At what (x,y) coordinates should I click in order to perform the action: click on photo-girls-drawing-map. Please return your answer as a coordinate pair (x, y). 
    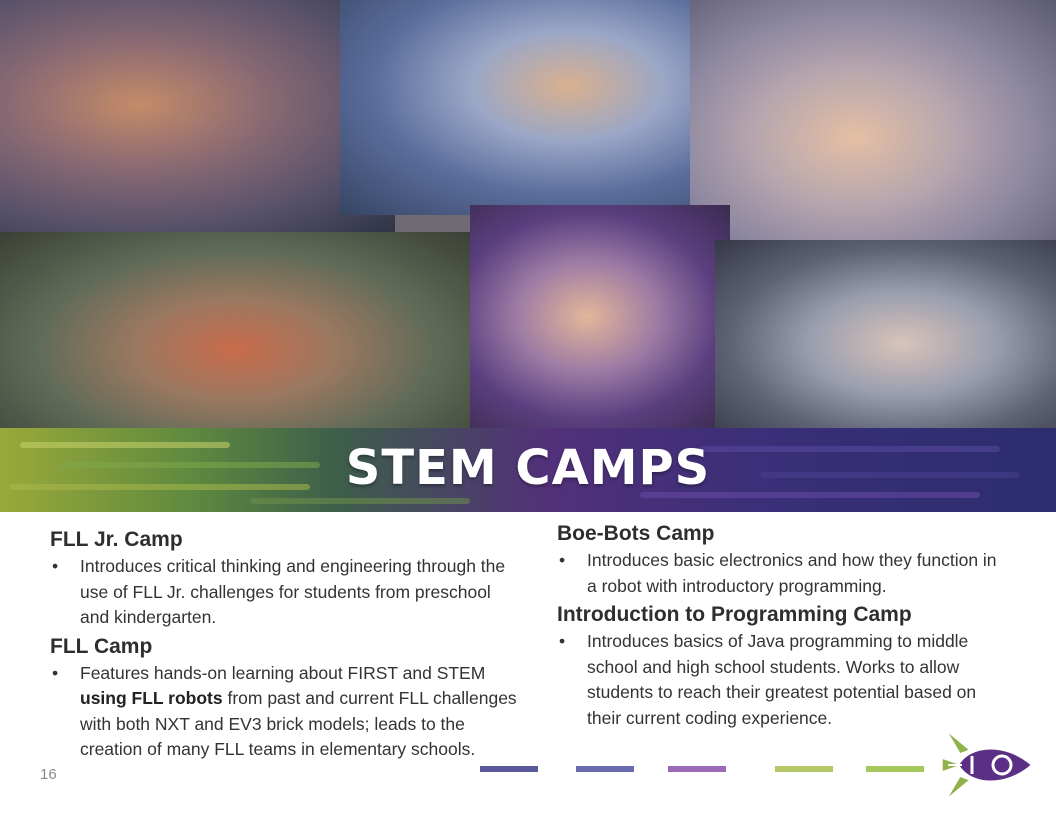
    Looking at the image, I should click on (873, 125).